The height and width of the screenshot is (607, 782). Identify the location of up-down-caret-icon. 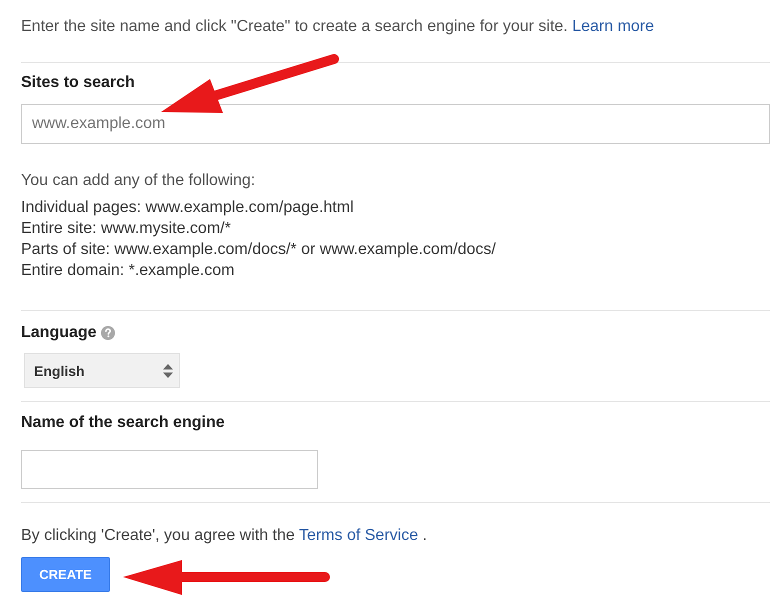
(168, 371).